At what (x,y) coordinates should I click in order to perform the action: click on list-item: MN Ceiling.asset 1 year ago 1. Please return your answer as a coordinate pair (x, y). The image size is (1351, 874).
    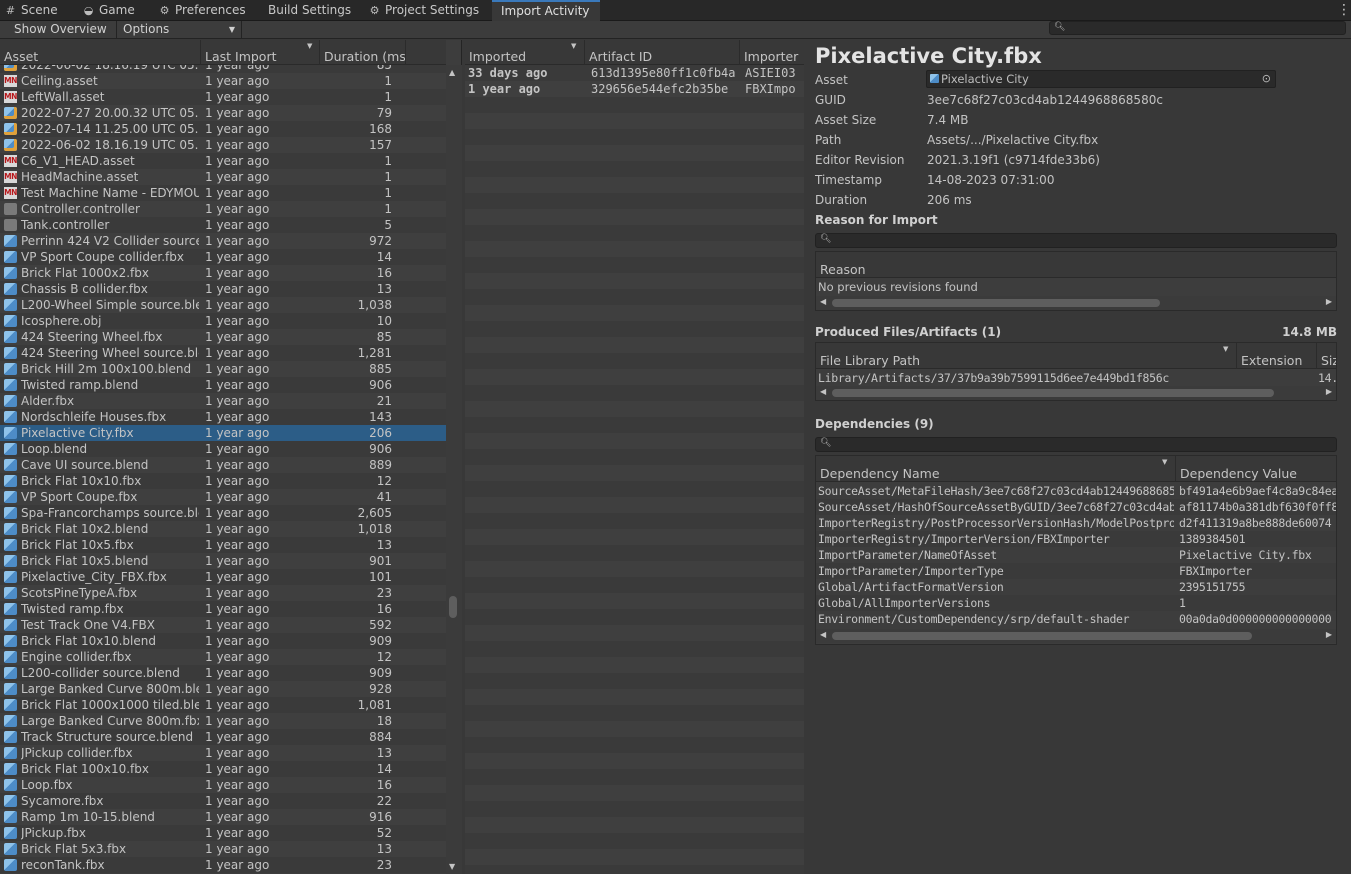
    Looking at the image, I should click on (223, 81).